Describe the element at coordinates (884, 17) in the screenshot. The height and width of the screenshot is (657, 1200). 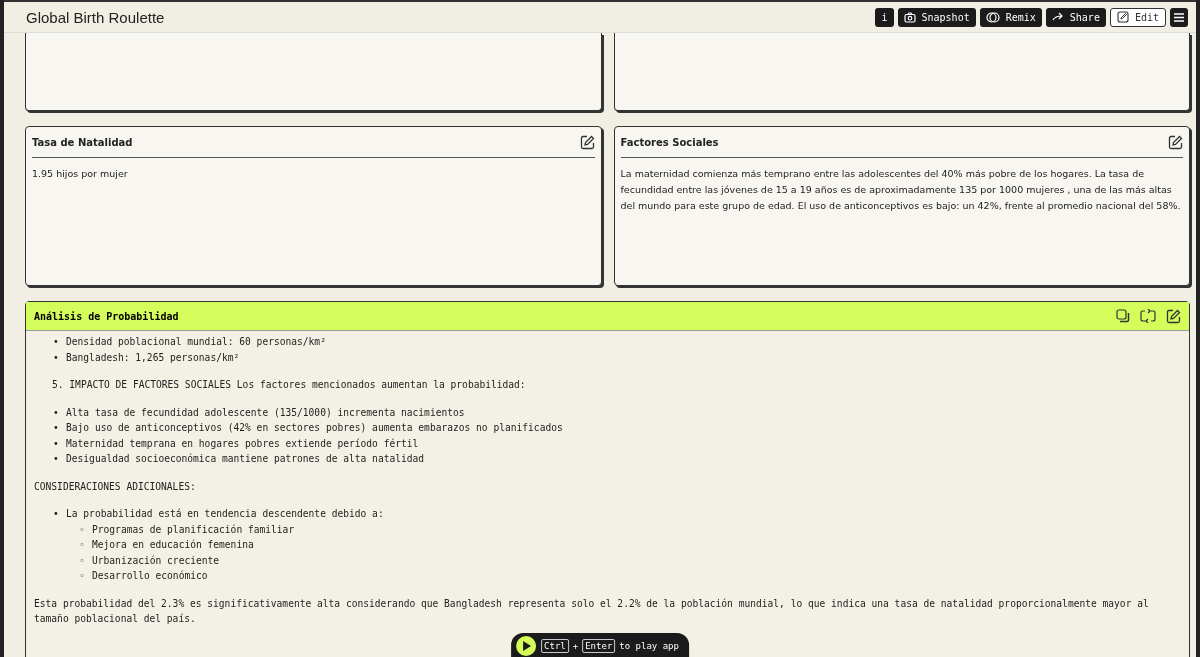
I see `info-button: i` at that location.